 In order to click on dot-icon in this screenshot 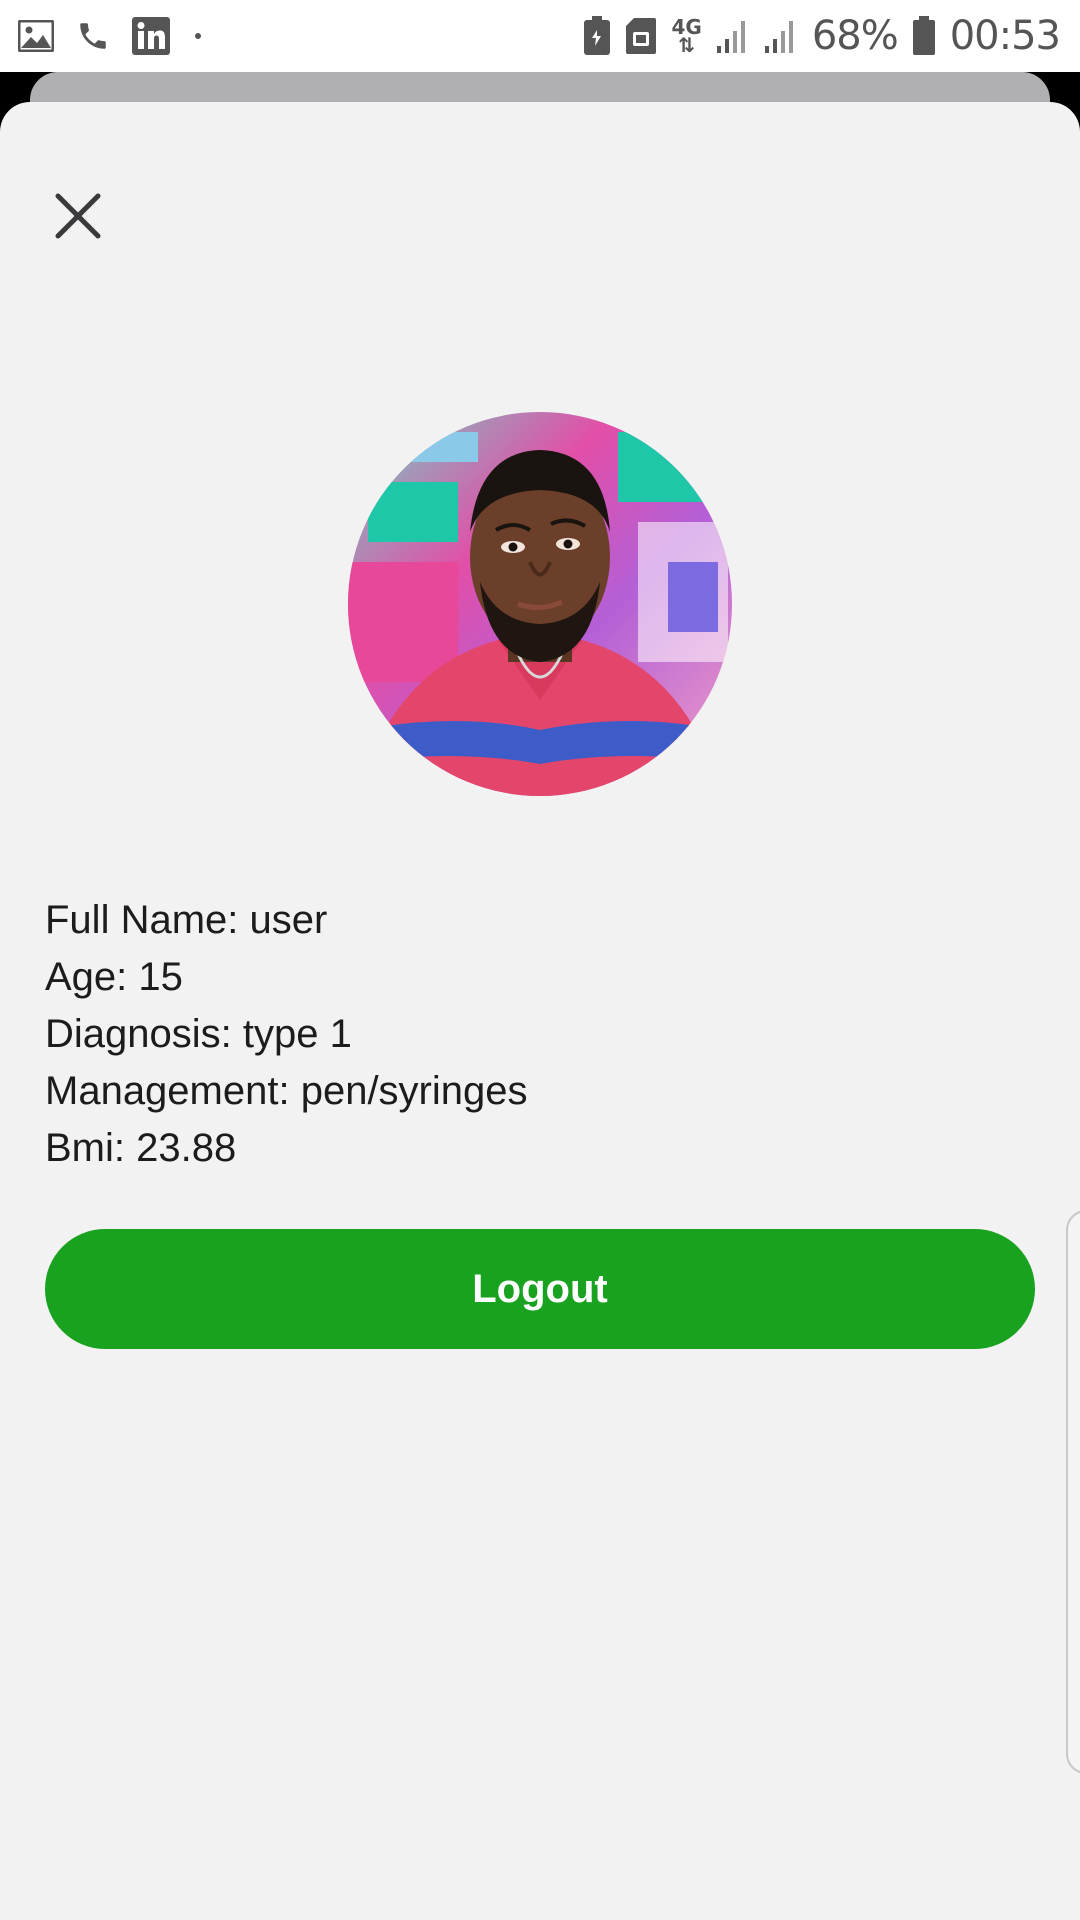, I will do `click(198, 36)`.